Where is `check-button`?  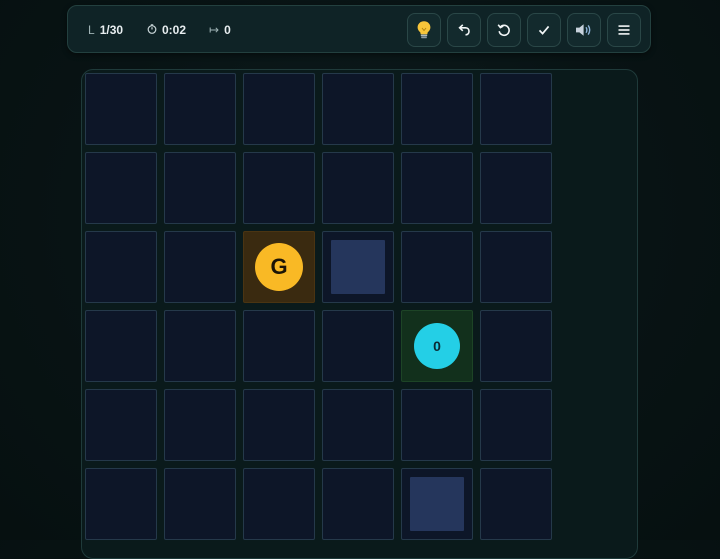
check-button is located at coordinates (544, 30).